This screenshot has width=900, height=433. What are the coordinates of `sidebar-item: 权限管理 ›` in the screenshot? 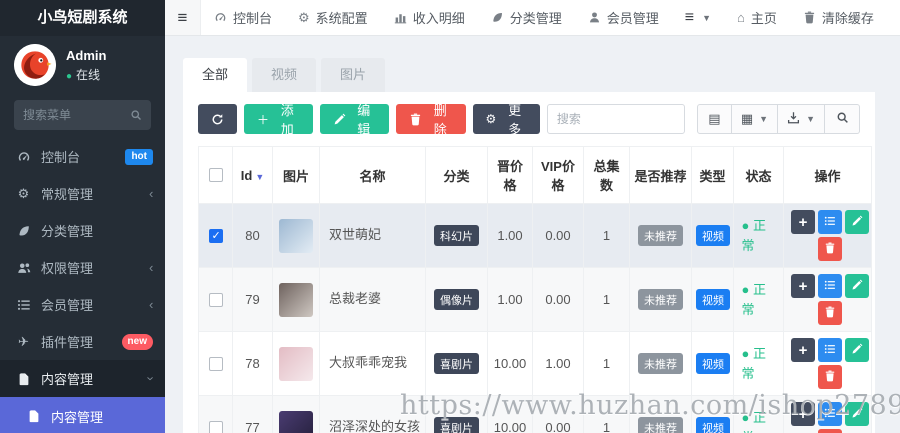 It's located at (82, 267).